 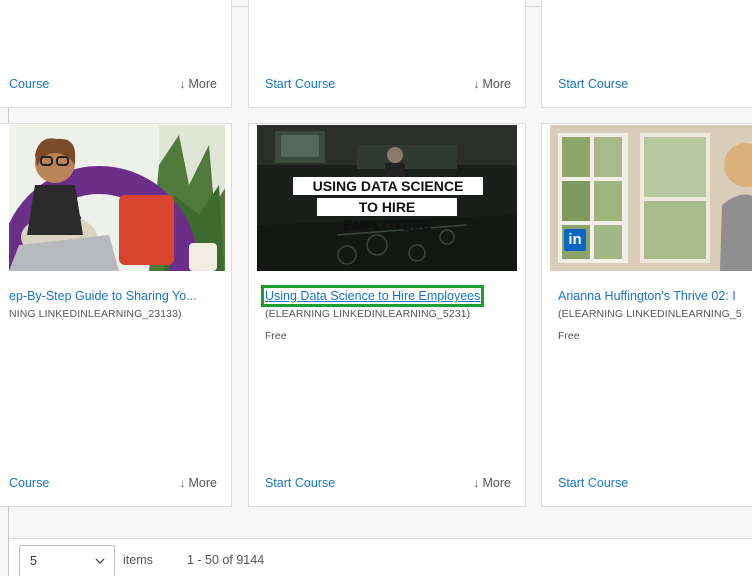 What do you see at coordinates (646, 54) in the screenshot?
I see `course-card-top-3: Start Course` at bounding box center [646, 54].